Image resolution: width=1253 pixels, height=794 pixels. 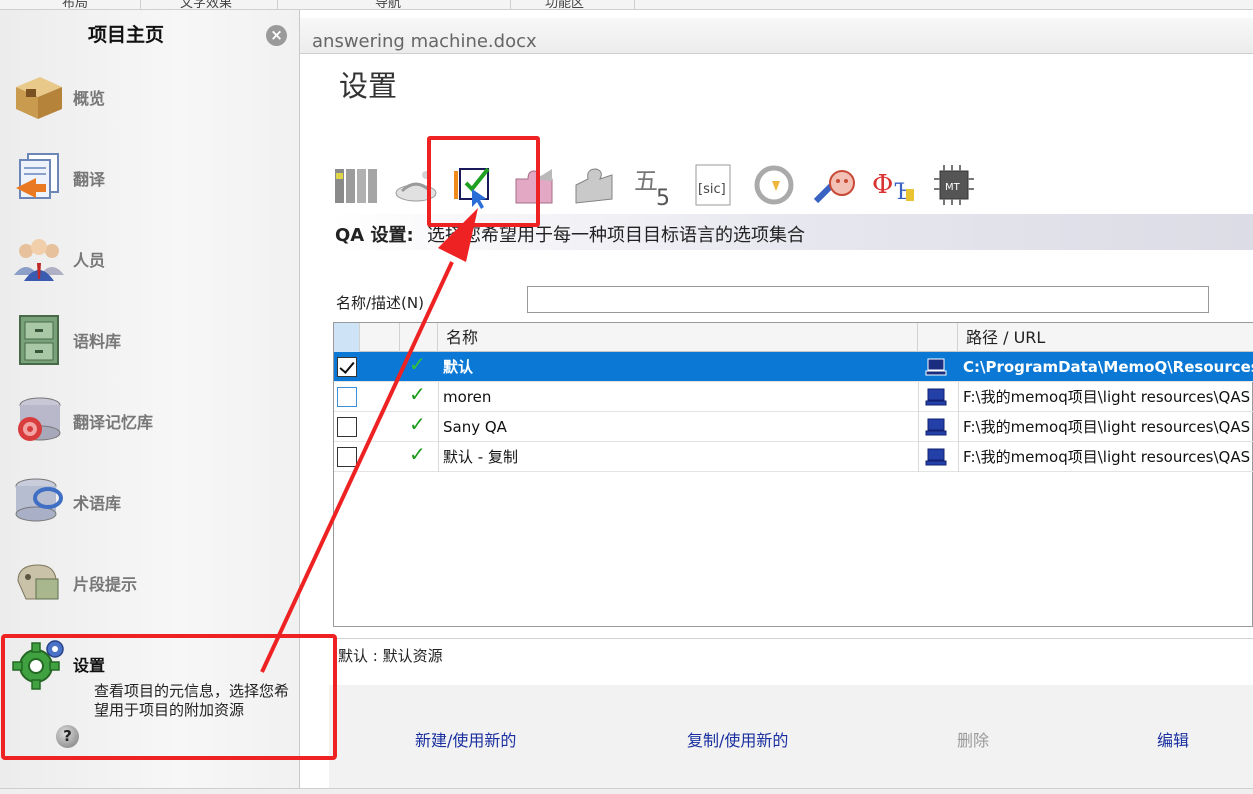 I want to click on close-icon: ×, so click(x=276, y=35).